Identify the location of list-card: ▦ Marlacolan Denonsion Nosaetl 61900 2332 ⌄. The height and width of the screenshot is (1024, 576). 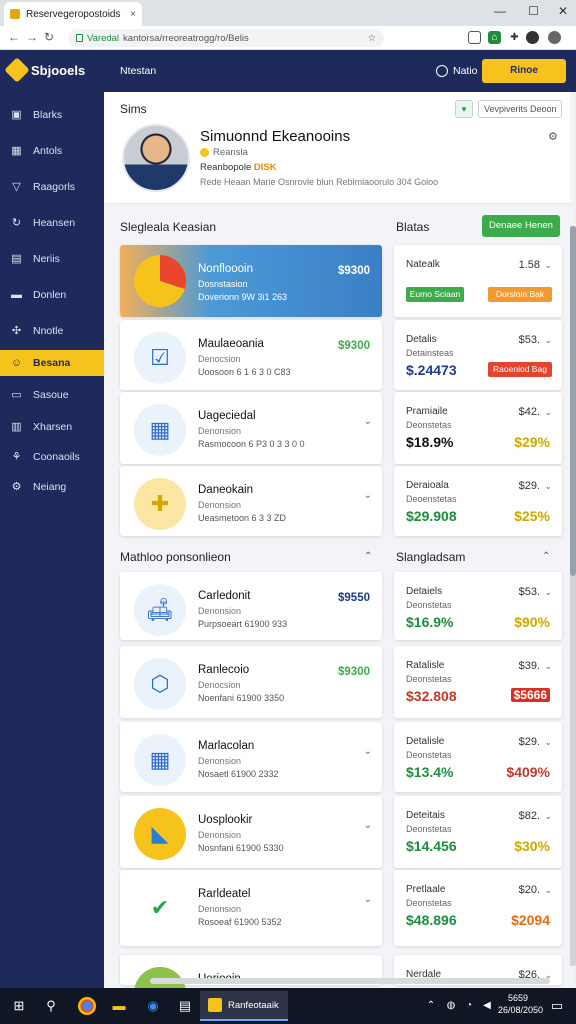
(251, 757).